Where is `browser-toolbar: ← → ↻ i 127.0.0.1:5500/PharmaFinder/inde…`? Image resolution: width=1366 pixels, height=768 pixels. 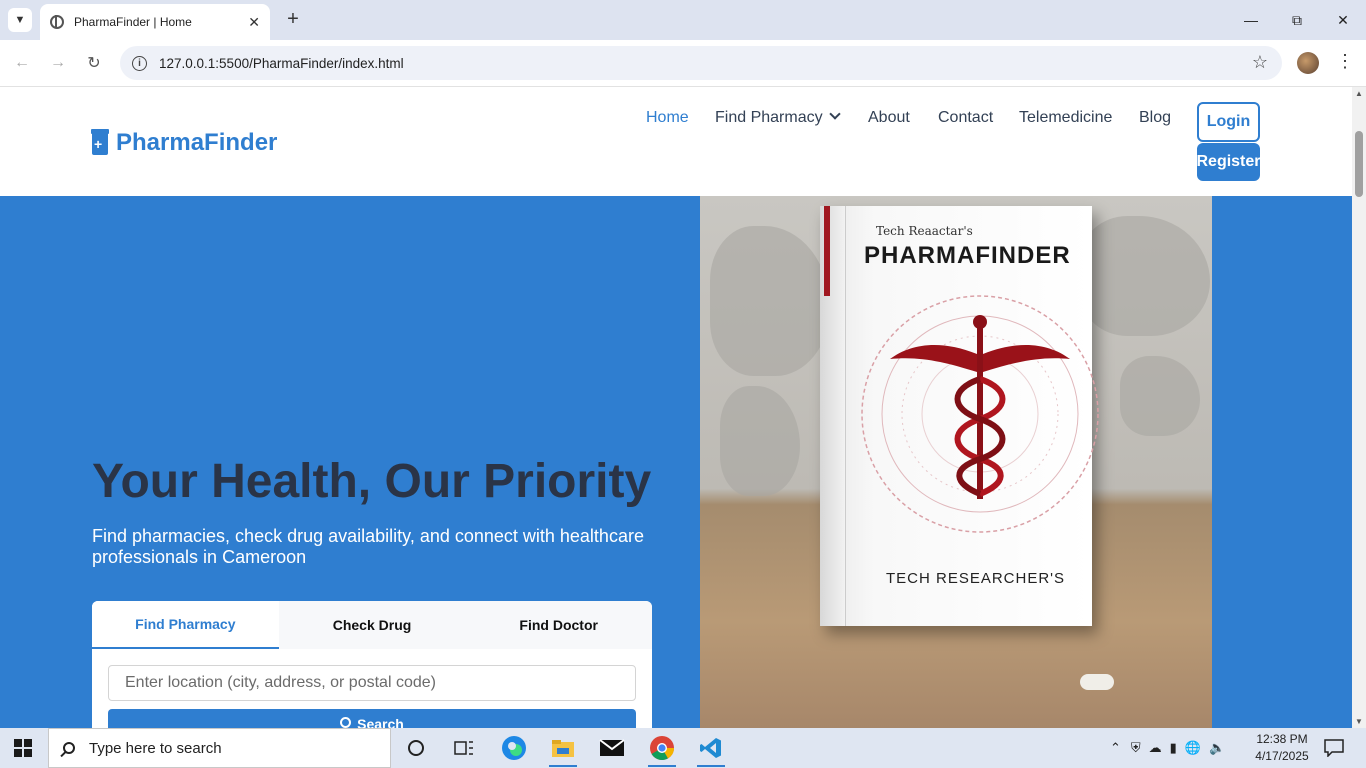 browser-toolbar: ← → ↻ i 127.0.0.1:5500/PharmaFinder/inde… is located at coordinates (683, 63).